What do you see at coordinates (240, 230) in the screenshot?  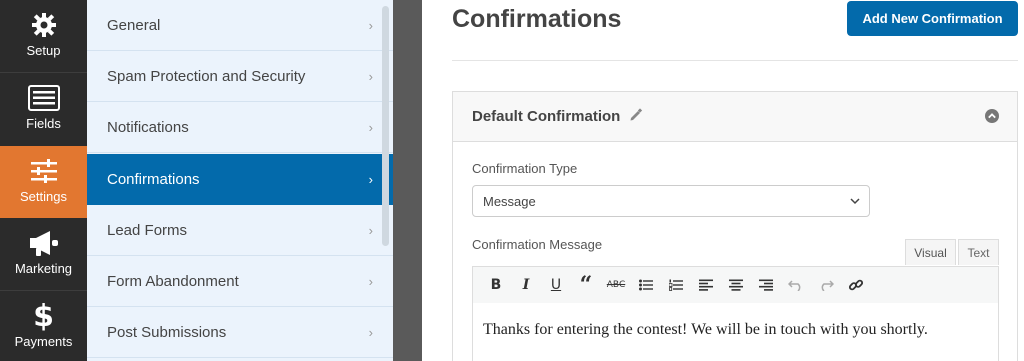 I see `nav-item-lead-forms: Lead Forms ›` at bounding box center [240, 230].